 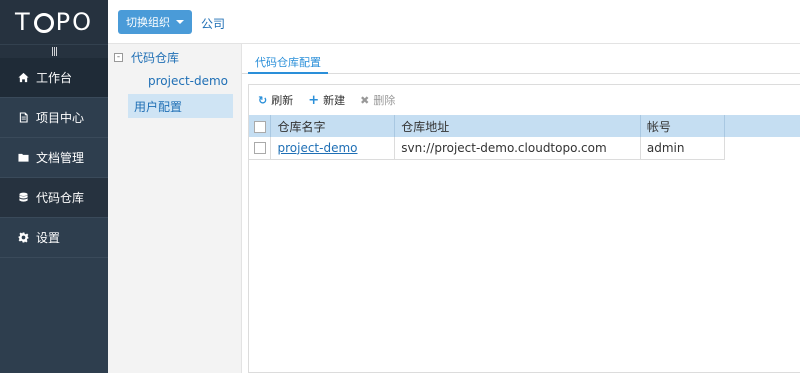 I want to click on sidebar-item-workbench: 工作台, so click(x=54, y=78).